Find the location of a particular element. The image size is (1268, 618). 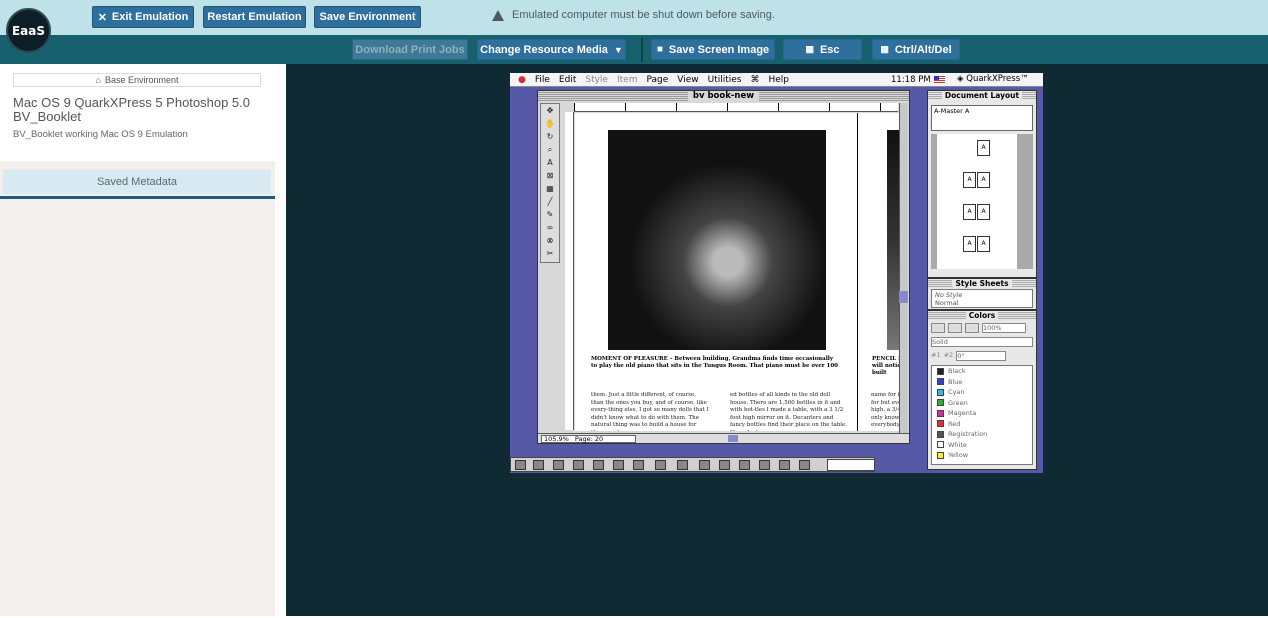

zoom-tool-icon: ⌕ is located at coordinates (550, 150).